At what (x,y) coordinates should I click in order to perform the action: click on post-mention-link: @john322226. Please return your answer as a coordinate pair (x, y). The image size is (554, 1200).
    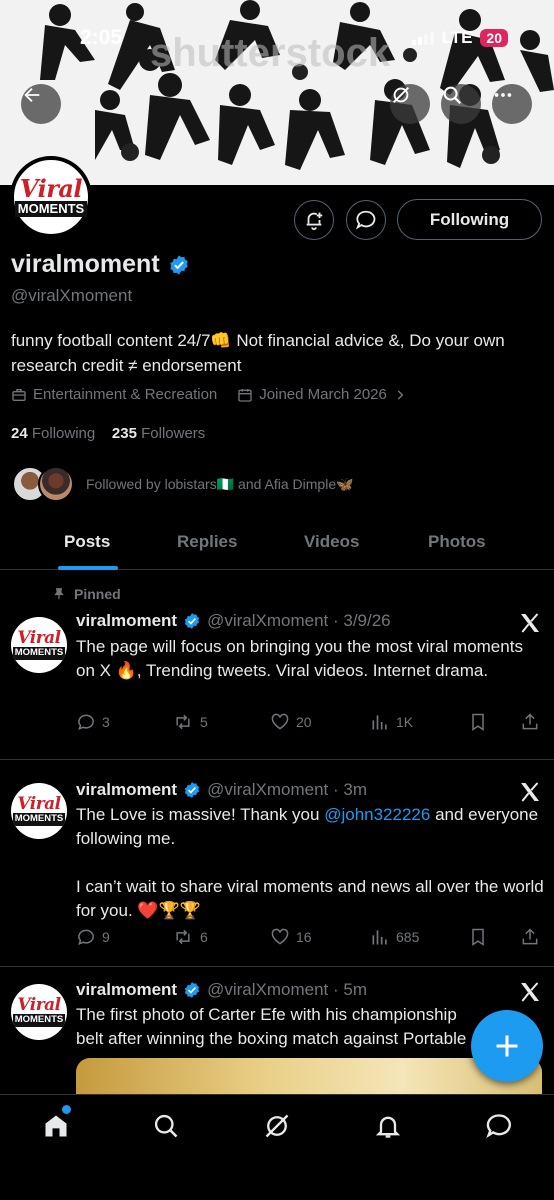
    Looking at the image, I should click on (377, 814).